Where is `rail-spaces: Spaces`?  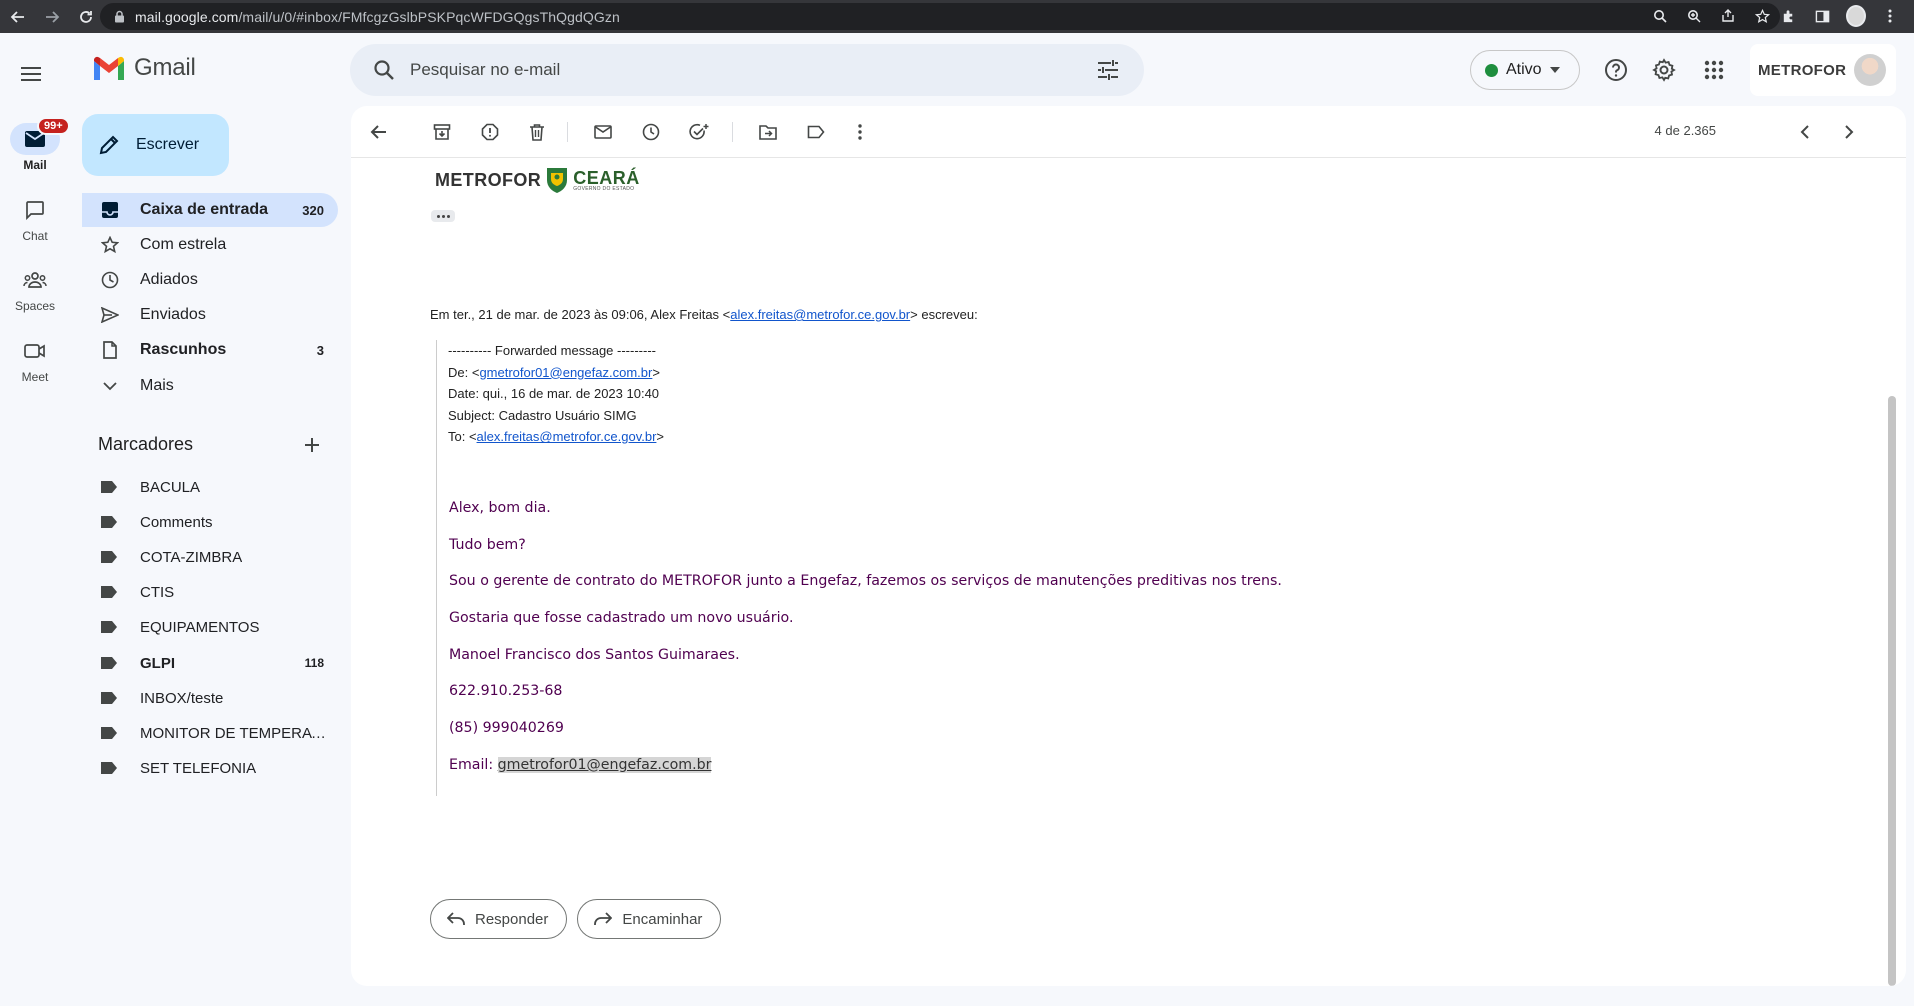 rail-spaces: Spaces is located at coordinates (35, 288).